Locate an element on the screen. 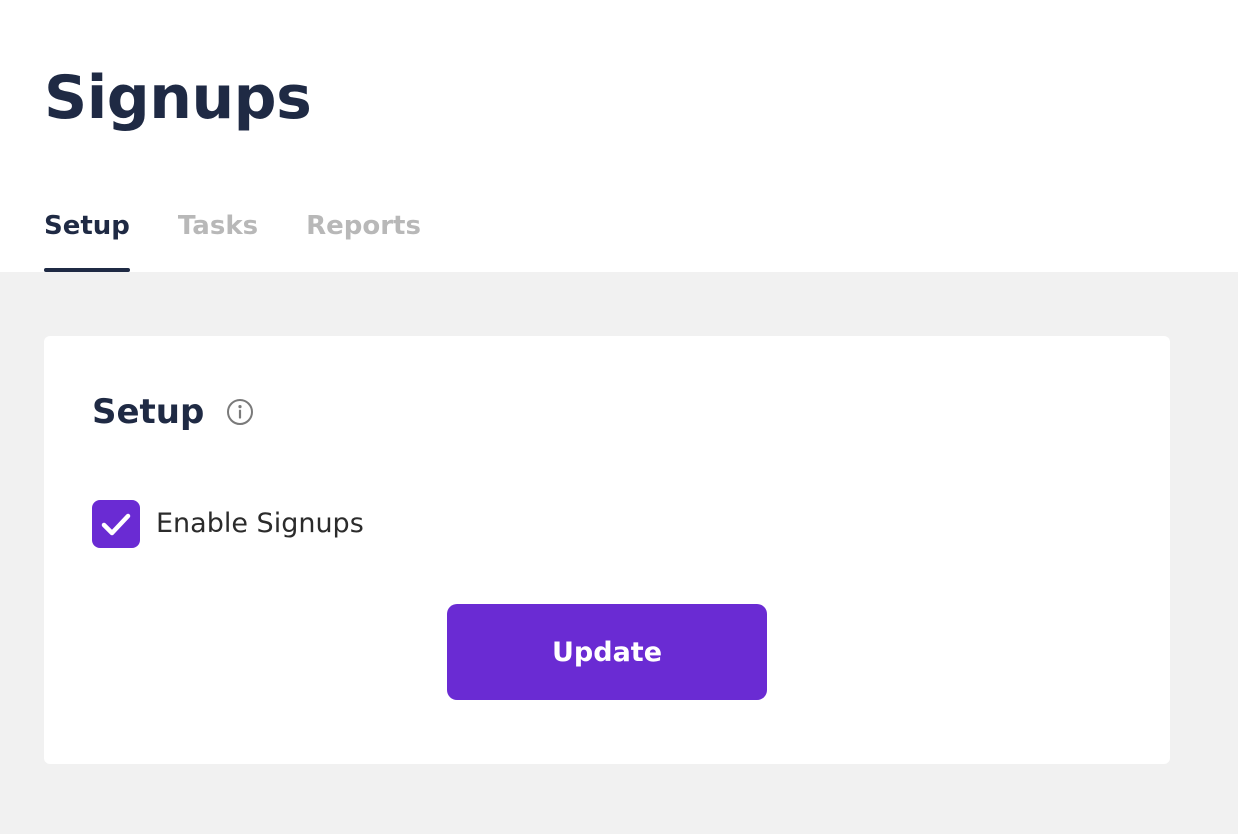  enable-signups-label: Enable Signups is located at coordinates (260, 524).